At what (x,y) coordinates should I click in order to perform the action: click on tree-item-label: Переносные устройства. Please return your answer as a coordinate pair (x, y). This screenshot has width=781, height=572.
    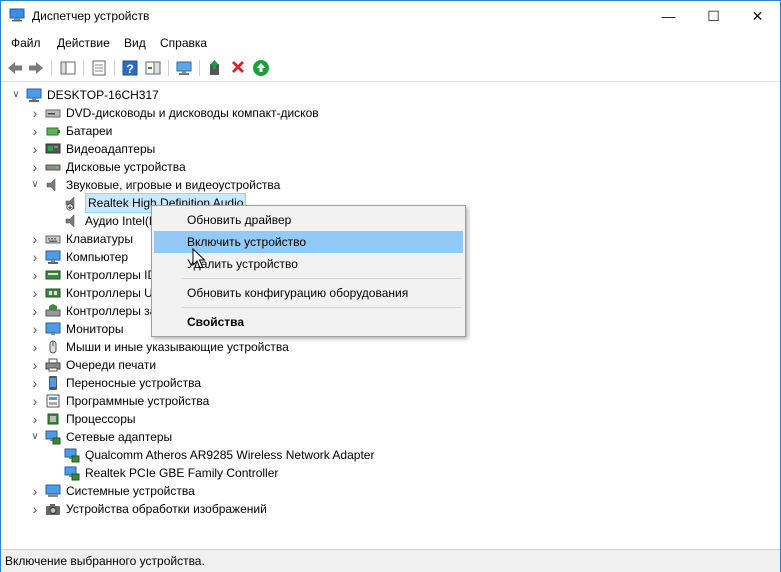
    Looking at the image, I should click on (134, 383).